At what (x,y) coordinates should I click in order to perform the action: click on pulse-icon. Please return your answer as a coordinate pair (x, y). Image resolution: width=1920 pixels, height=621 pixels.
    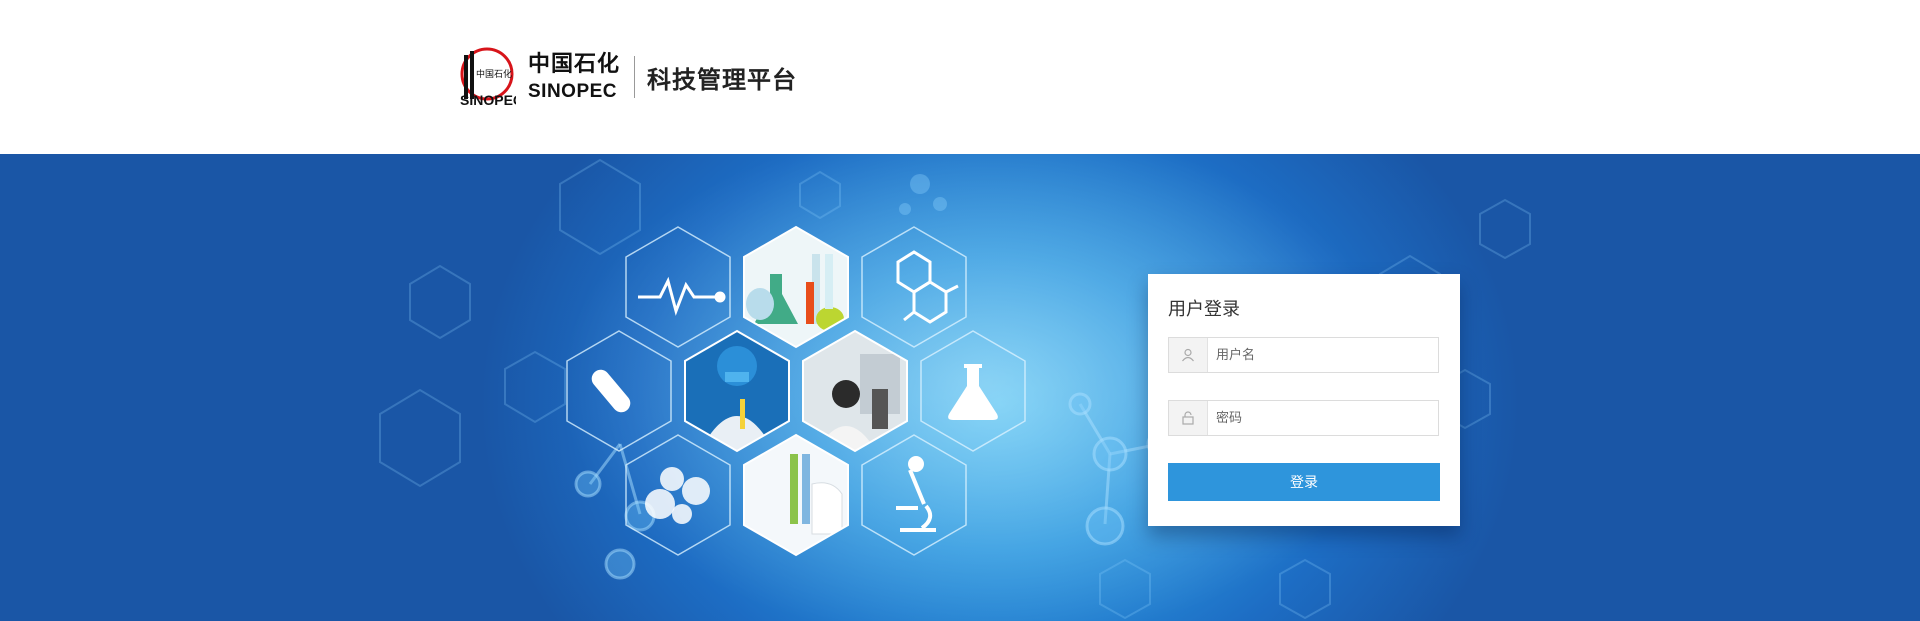
    Looking at the image, I should click on (682, 296).